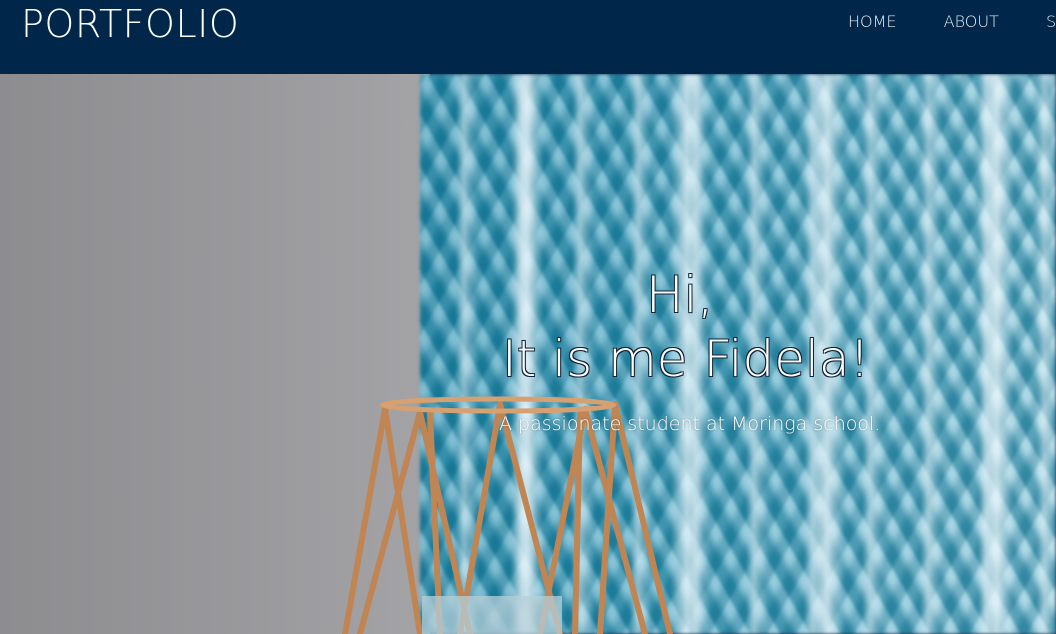 The image size is (1056, 634). Describe the element at coordinates (528, 37) in the screenshot. I see `top-navbar: PORTFOLIO HOME ABOUT SK` at that location.